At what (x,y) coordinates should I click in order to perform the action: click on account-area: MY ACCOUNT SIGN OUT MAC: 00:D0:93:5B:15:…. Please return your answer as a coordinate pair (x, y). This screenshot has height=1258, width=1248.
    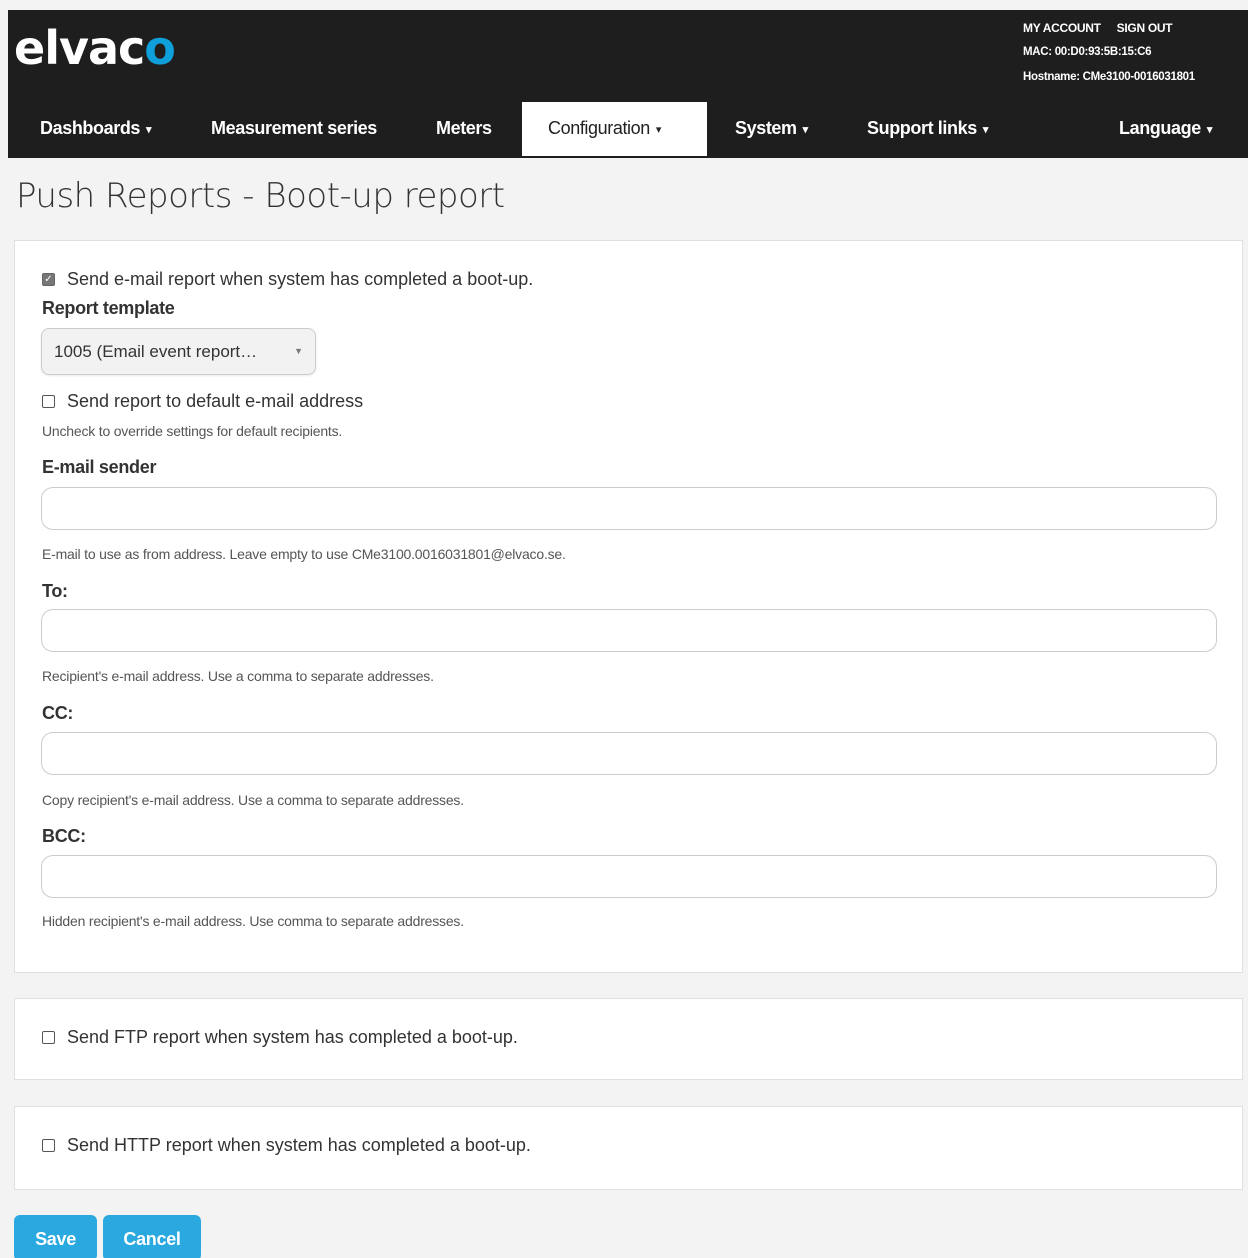
    Looking at the image, I should click on (1109, 52).